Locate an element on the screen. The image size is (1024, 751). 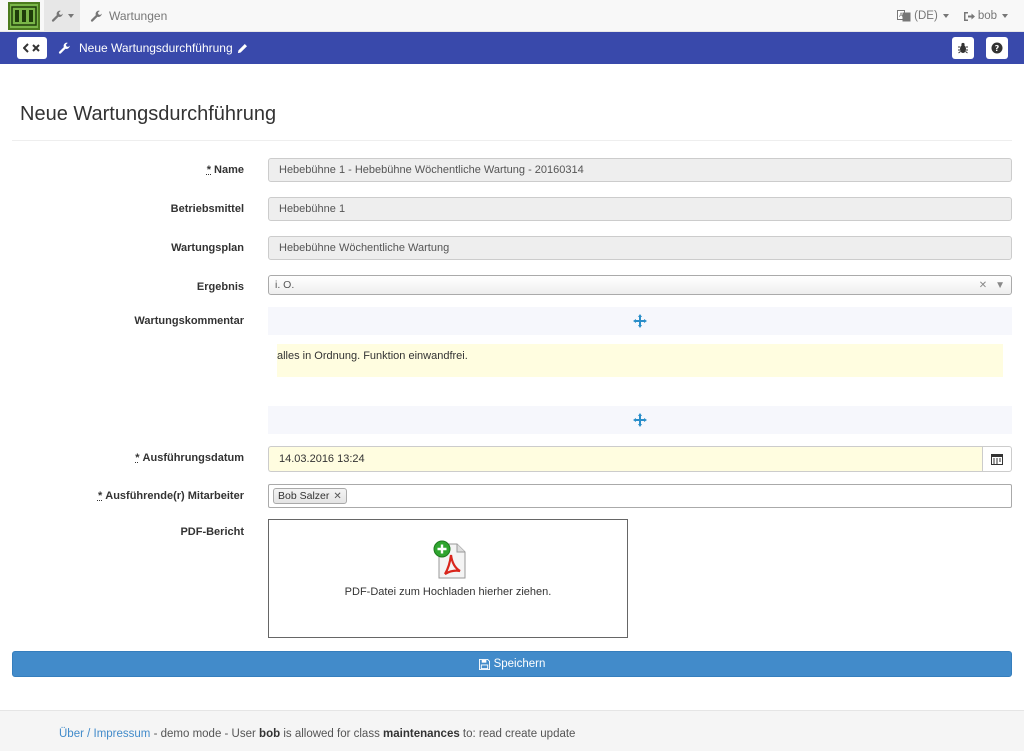
dropzone-hint: PDF-Datei zum Hochladen hierher ziehen. is located at coordinates (448, 592).